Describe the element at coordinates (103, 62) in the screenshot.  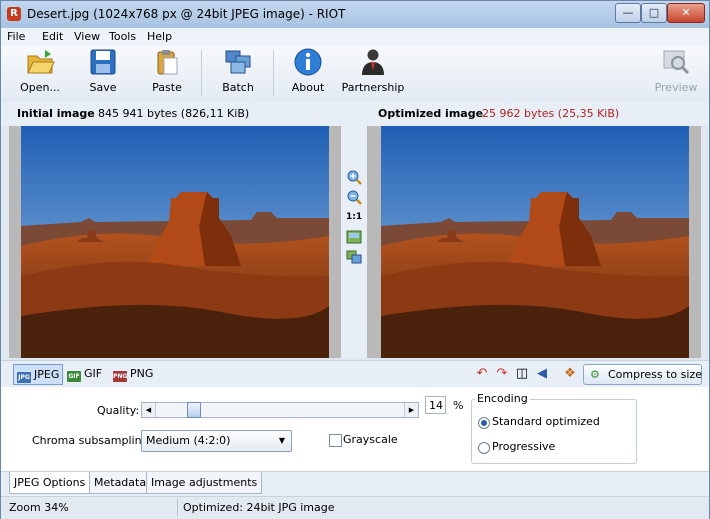
I see `floppy-disk-icon` at that location.